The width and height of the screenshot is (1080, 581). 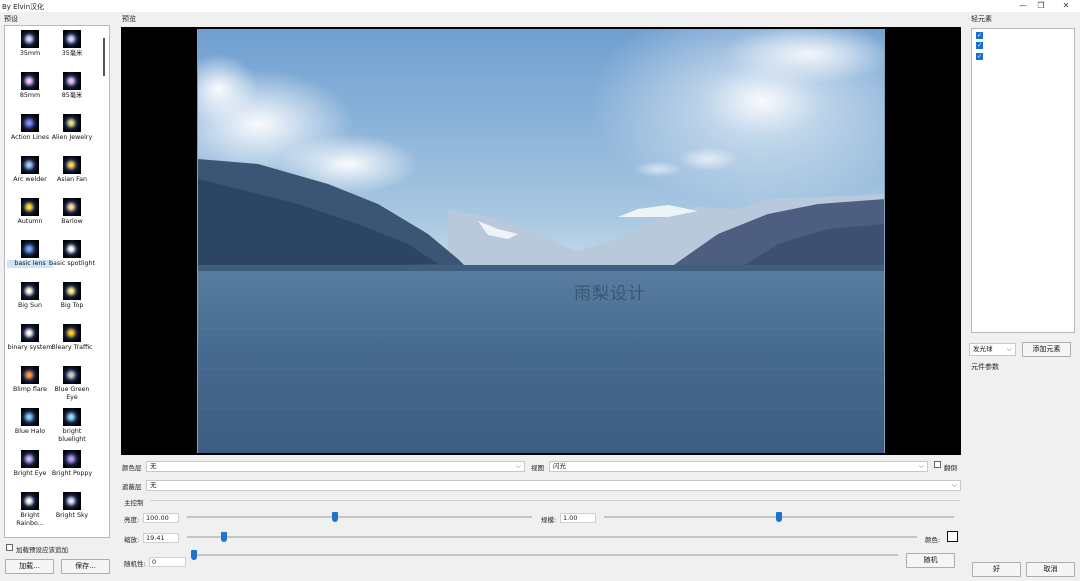 I want to click on preset-item: Blue Green Eye, so click(x=72, y=384).